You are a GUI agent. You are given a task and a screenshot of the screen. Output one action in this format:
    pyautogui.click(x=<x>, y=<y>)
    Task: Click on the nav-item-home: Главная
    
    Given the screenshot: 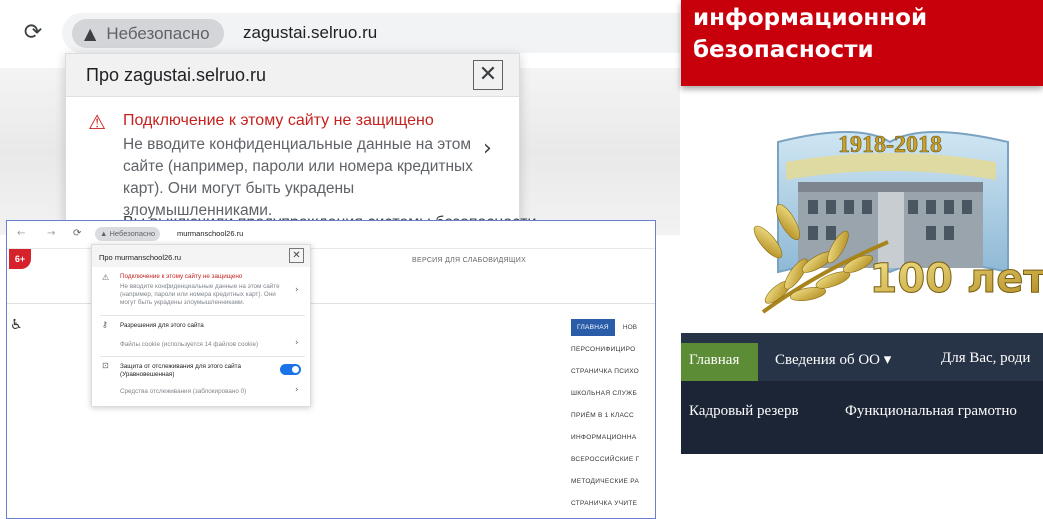 What is the action you would take?
    pyautogui.click(x=714, y=360)
    